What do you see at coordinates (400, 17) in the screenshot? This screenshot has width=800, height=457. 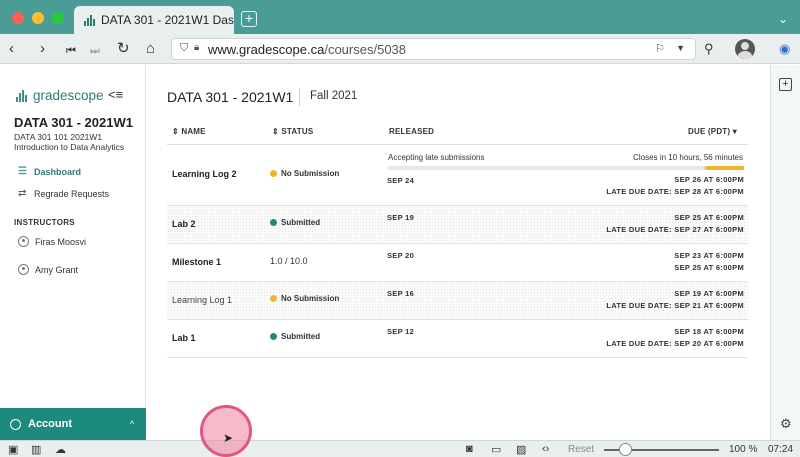 I see `browser-tab-bar: DATA 301 - 2021W1 Dashbo + ⌄` at bounding box center [400, 17].